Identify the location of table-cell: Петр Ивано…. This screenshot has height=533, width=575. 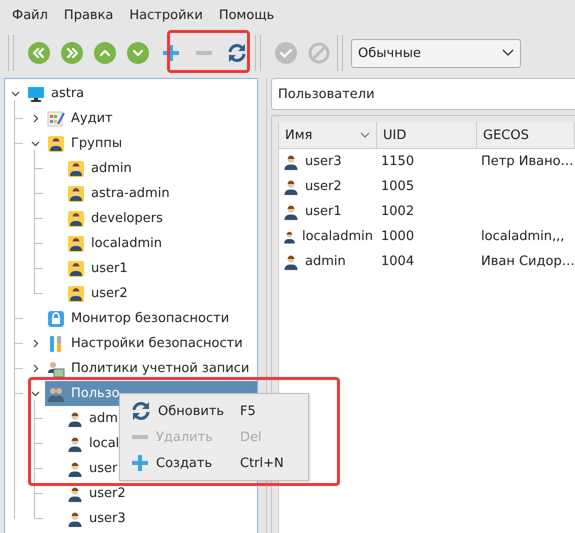
(527, 161).